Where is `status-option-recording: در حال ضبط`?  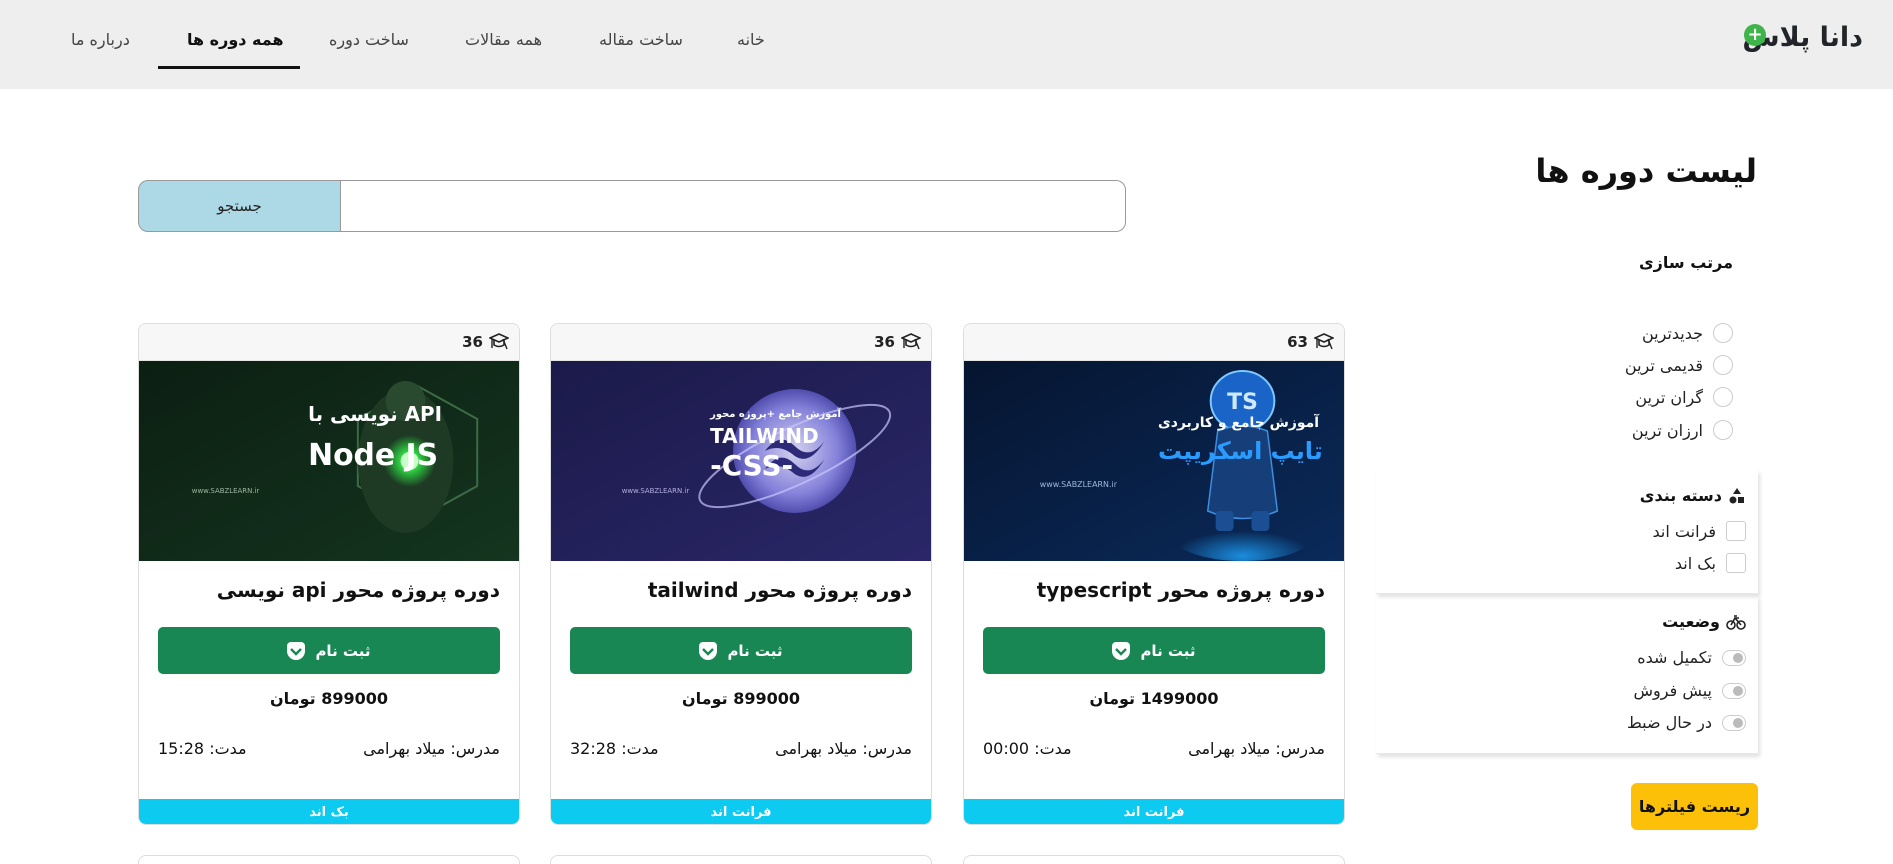 status-option-recording: در حال ضبط is located at coordinates (1686, 722).